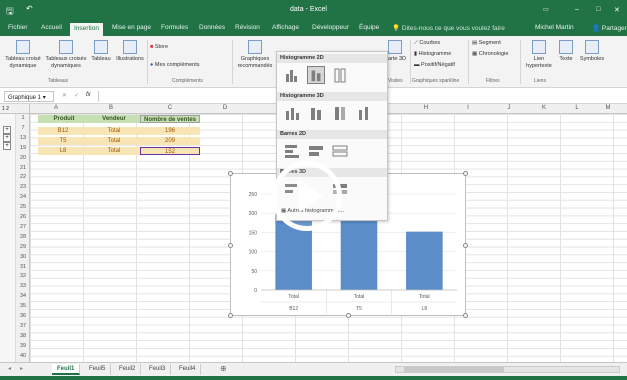 The image size is (627, 380). Describe the element at coordinates (23, 296) in the screenshot. I see `row-header: 34` at that location.